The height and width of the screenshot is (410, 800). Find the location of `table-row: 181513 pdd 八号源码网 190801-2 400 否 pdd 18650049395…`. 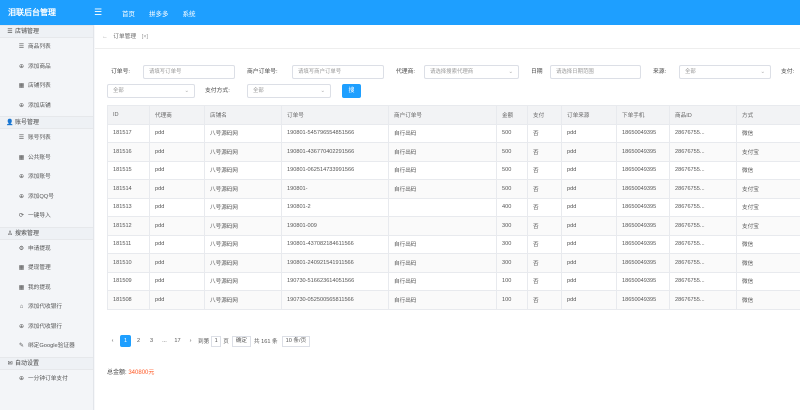

table-row: 181513 pdd 八号源码网 190801-2 400 否 pdd 18650049395… is located at coordinates (453, 207).